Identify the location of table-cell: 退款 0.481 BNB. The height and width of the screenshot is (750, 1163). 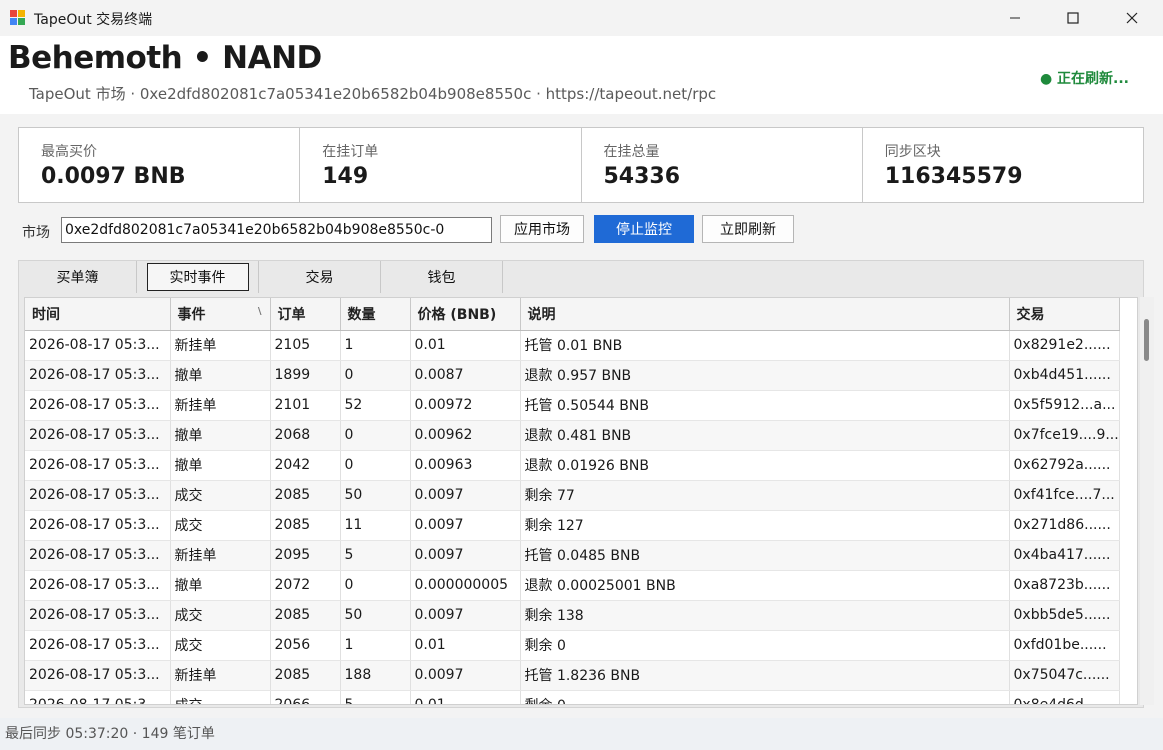
(765, 435).